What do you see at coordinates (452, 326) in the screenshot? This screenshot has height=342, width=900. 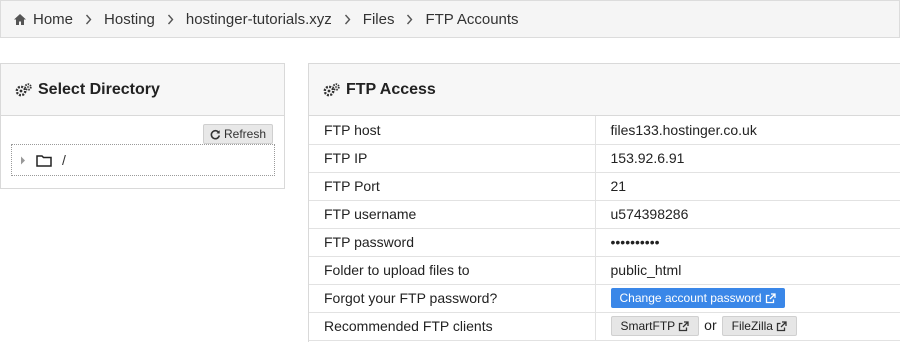 I see `row-label: Recommended FTP clients` at bounding box center [452, 326].